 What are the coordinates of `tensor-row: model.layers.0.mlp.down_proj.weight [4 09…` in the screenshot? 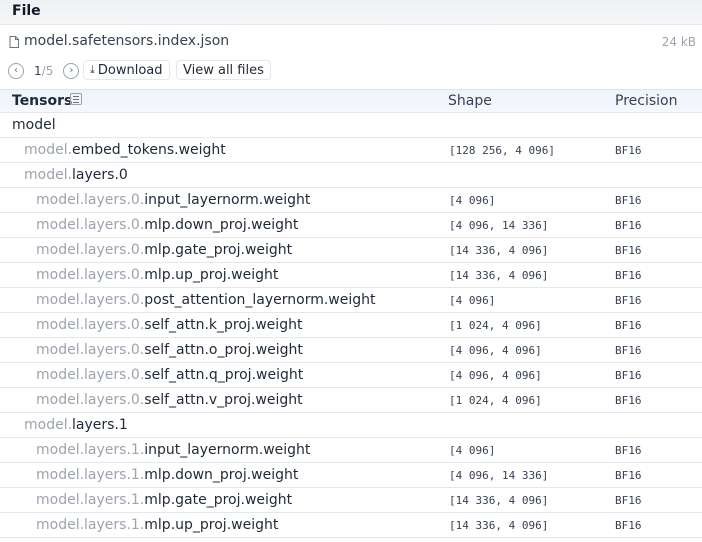 It's located at (351, 225).